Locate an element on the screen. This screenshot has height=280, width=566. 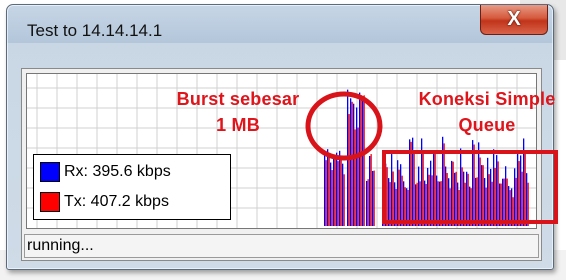
queue-annotation-line2: Queue is located at coordinates (487, 125).